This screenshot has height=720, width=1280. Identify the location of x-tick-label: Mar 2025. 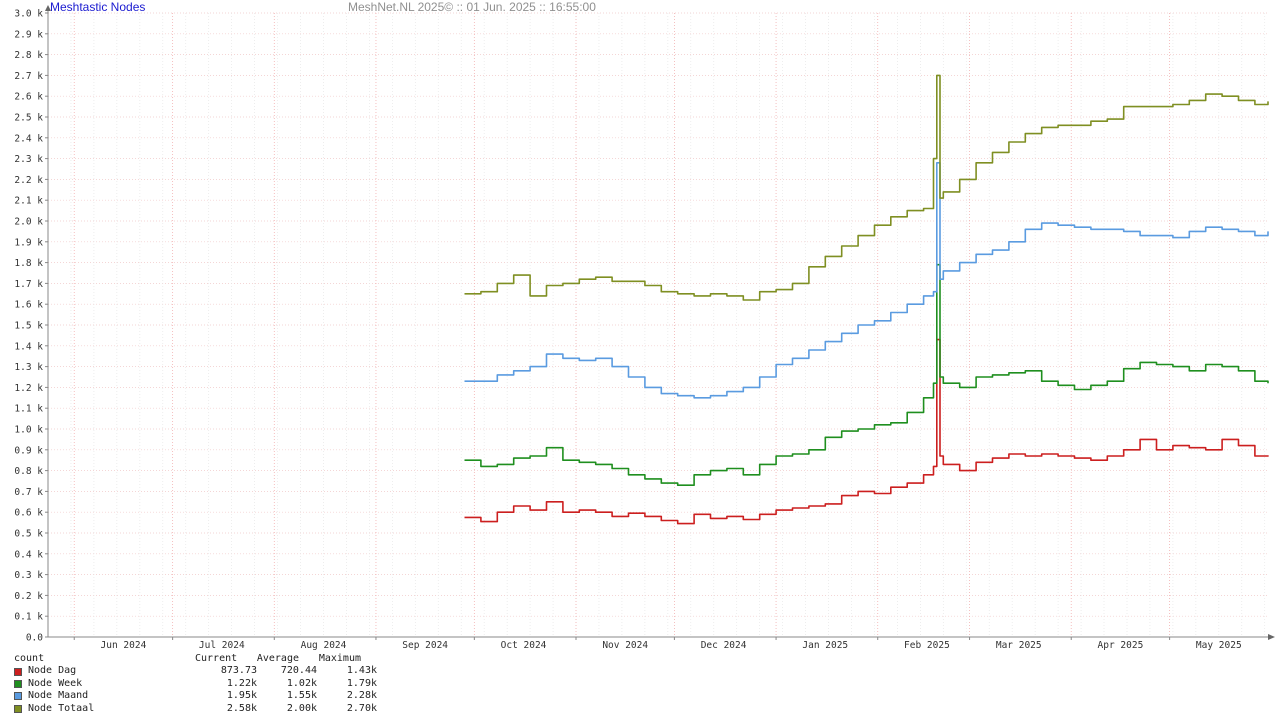
(1019, 645).